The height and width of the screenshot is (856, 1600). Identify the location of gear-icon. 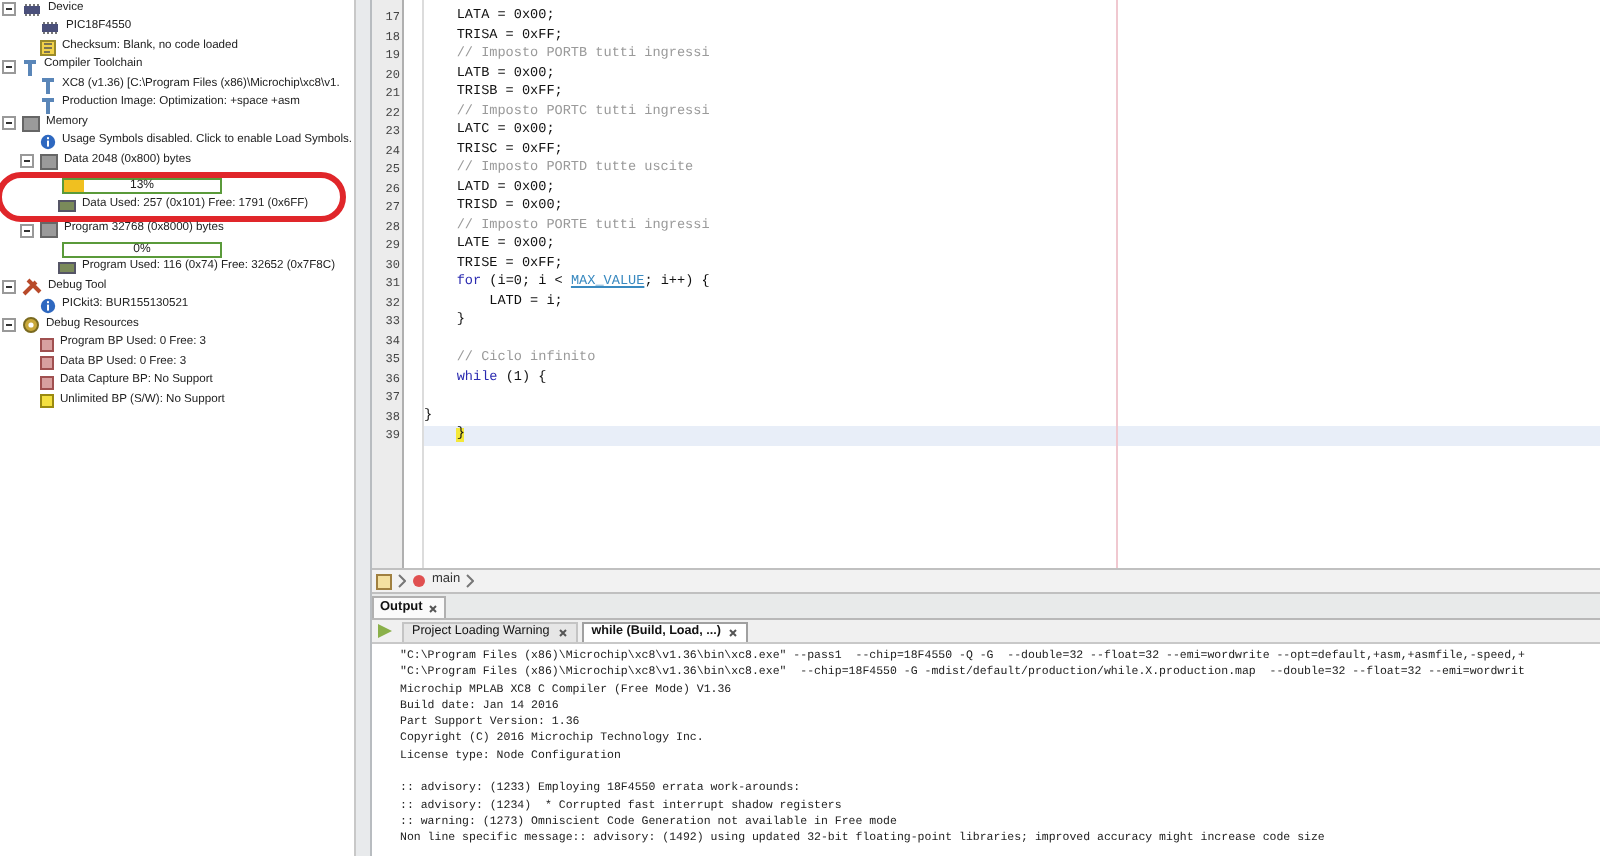
(31, 325).